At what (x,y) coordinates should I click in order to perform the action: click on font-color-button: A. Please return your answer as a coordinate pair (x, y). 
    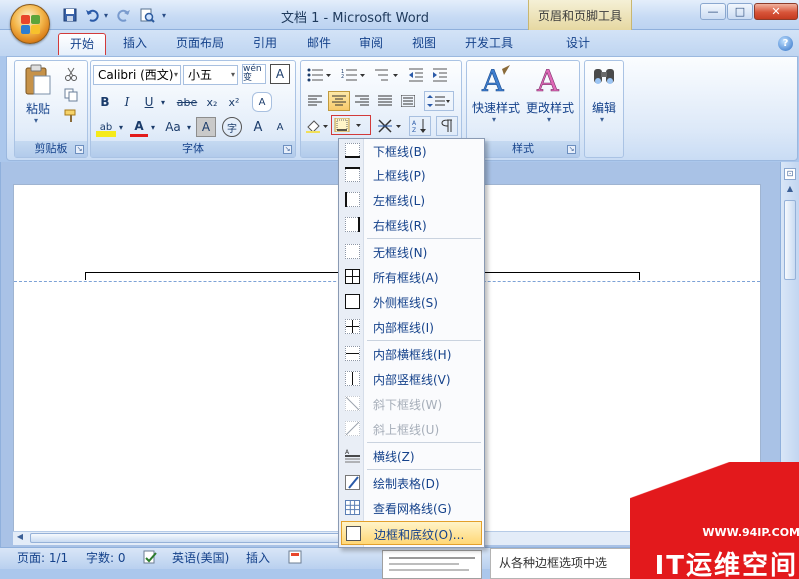
    Looking at the image, I should click on (139, 127).